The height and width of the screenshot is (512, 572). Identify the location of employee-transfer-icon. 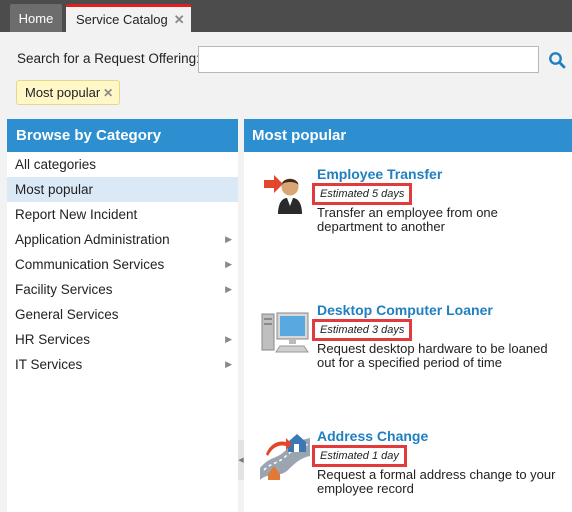
(285, 193).